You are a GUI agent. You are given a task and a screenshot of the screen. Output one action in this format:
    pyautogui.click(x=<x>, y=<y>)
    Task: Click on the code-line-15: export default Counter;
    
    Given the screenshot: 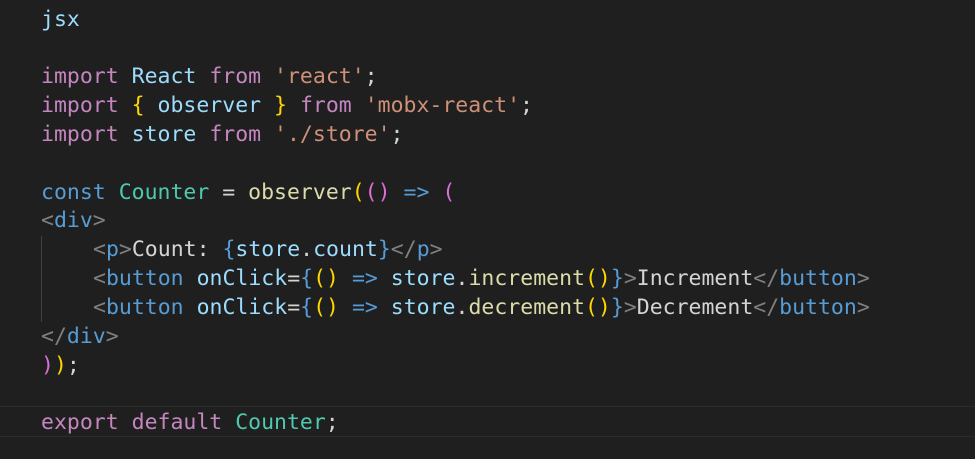 What is the action you would take?
    pyautogui.click(x=190, y=422)
    